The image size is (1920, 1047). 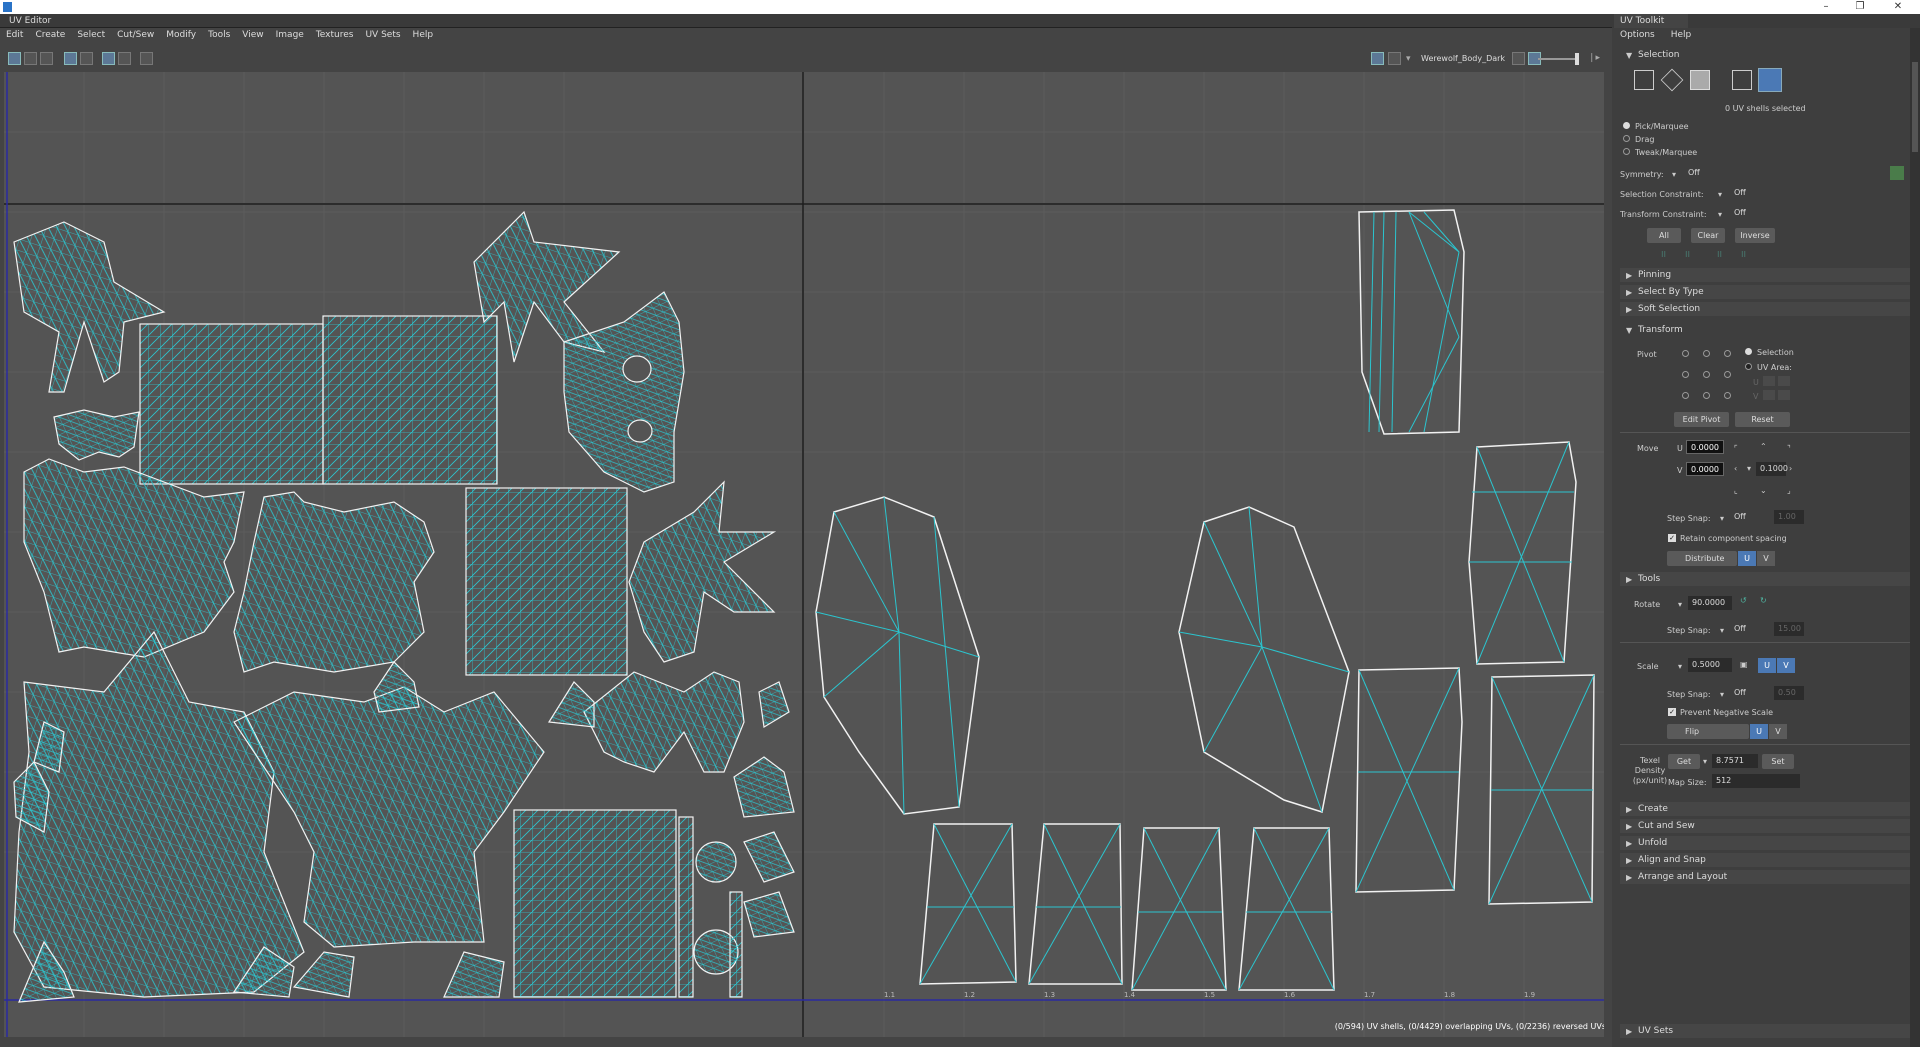 What do you see at coordinates (14, 36) in the screenshot?
I see `menu-edit: Edit` at bounding box center [14, 36].